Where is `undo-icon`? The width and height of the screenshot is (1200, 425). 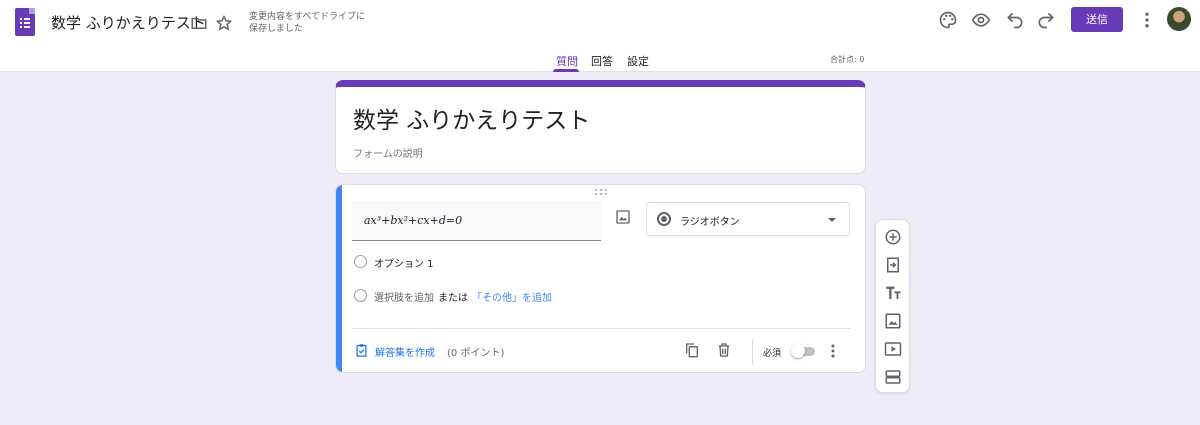 undo-icon is located at coordinates (1015, 20).